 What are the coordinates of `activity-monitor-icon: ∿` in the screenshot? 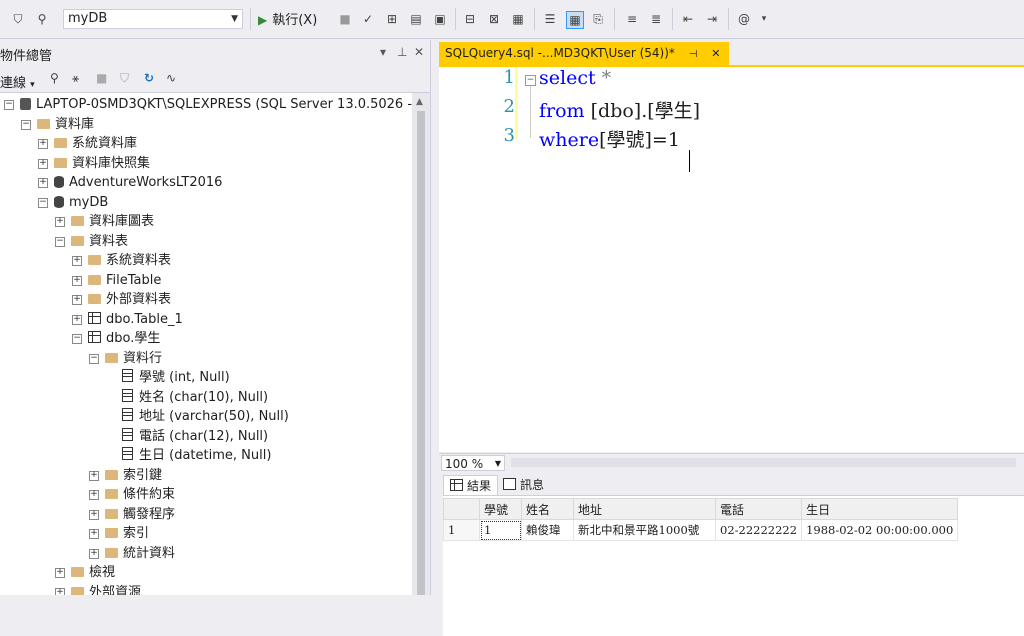 It's located at (171, 78).